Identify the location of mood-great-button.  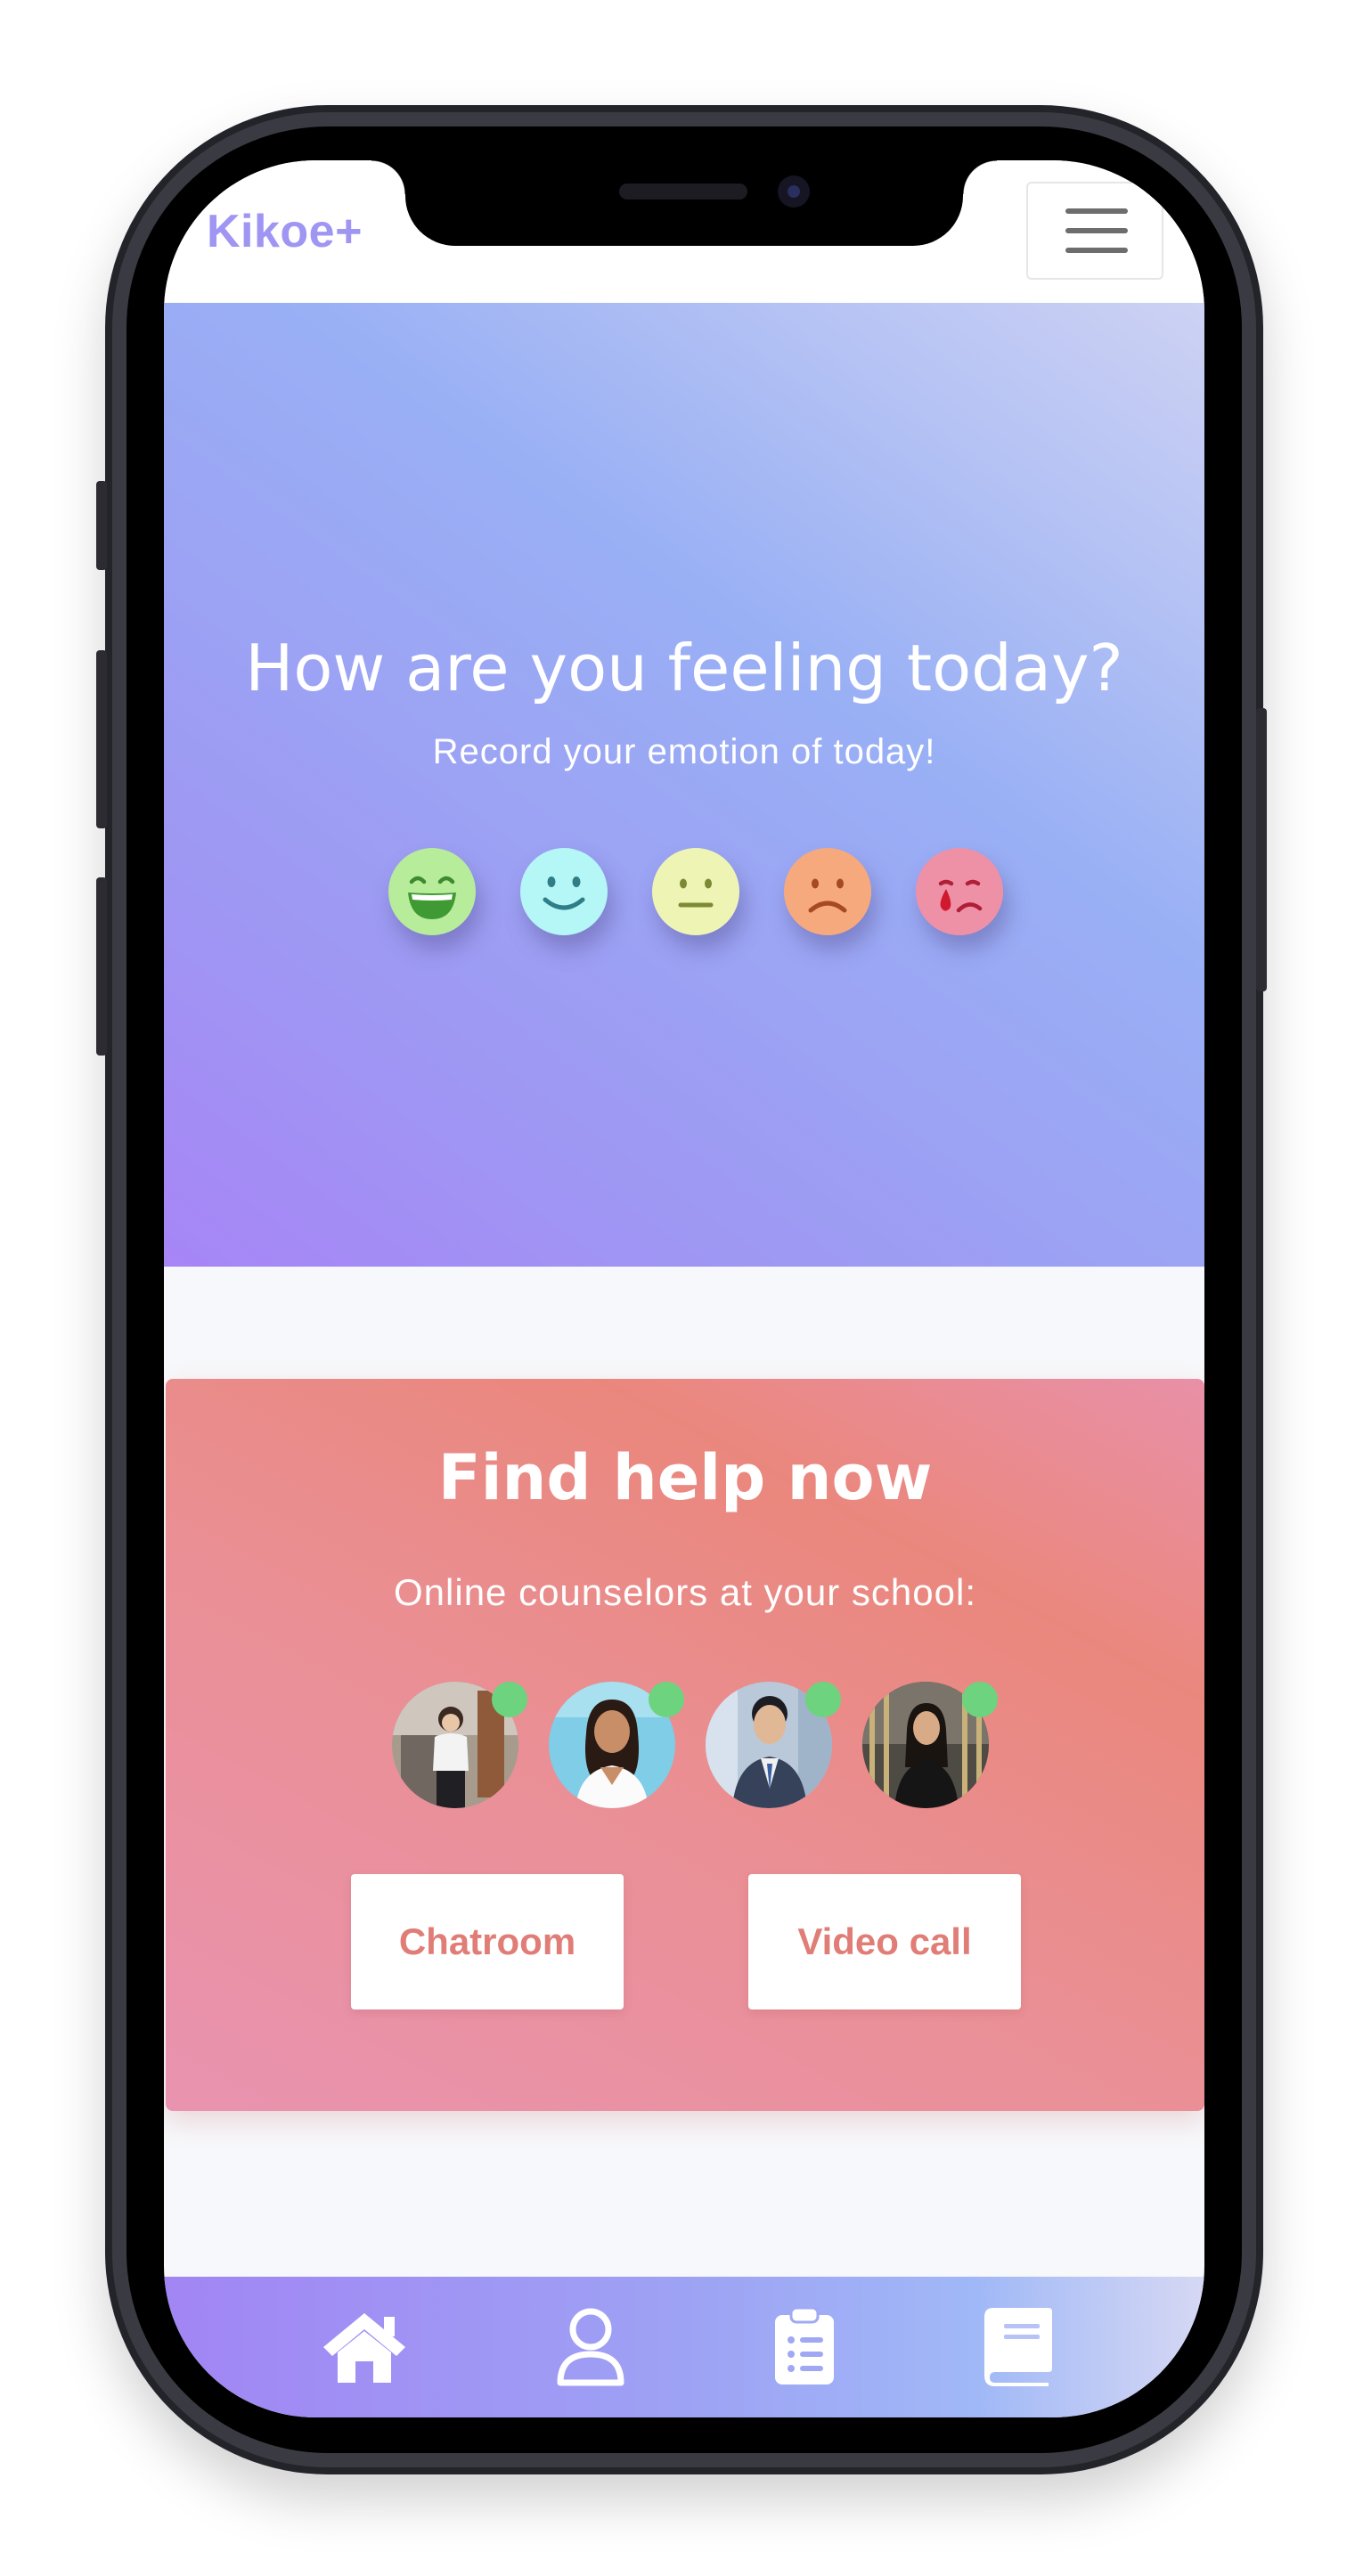
(432, 892).